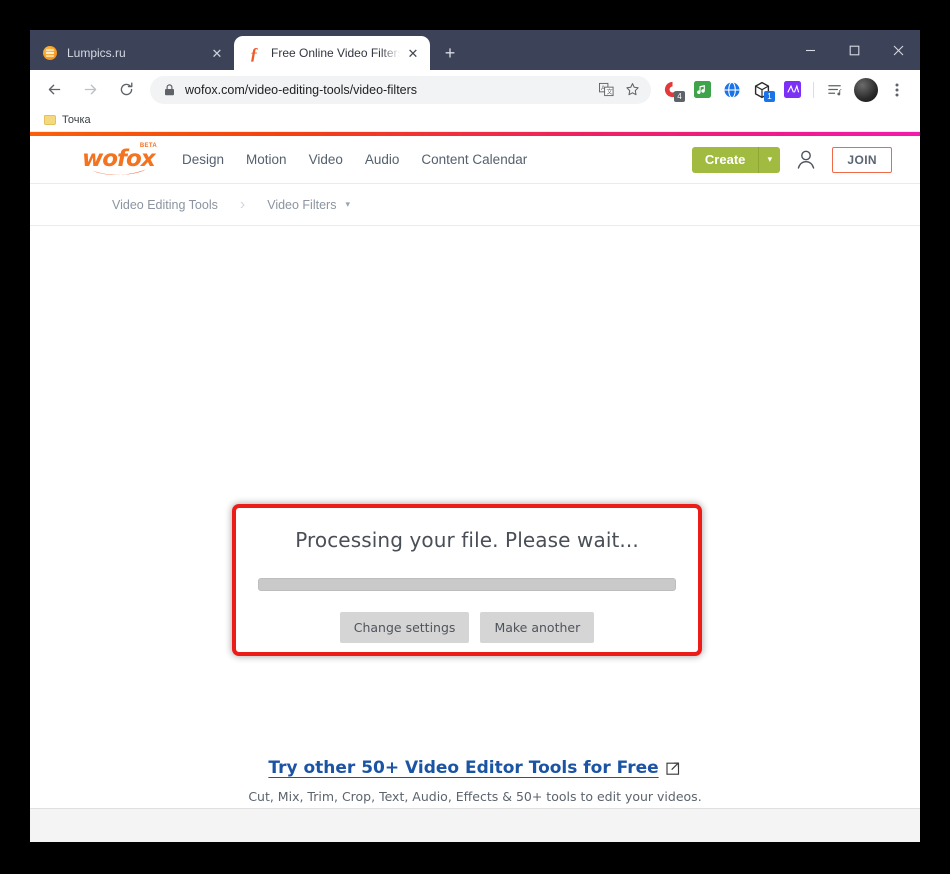  I want to click on breadcrumb-parent: Video Editing Tools, so click(165, 205).